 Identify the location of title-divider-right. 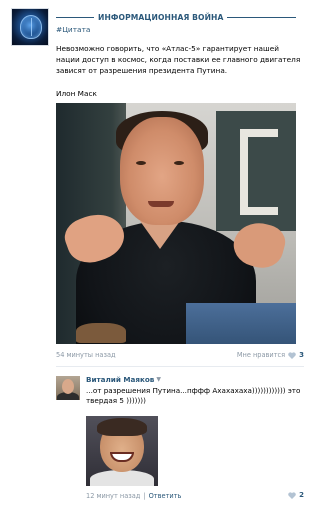
(261, 17).